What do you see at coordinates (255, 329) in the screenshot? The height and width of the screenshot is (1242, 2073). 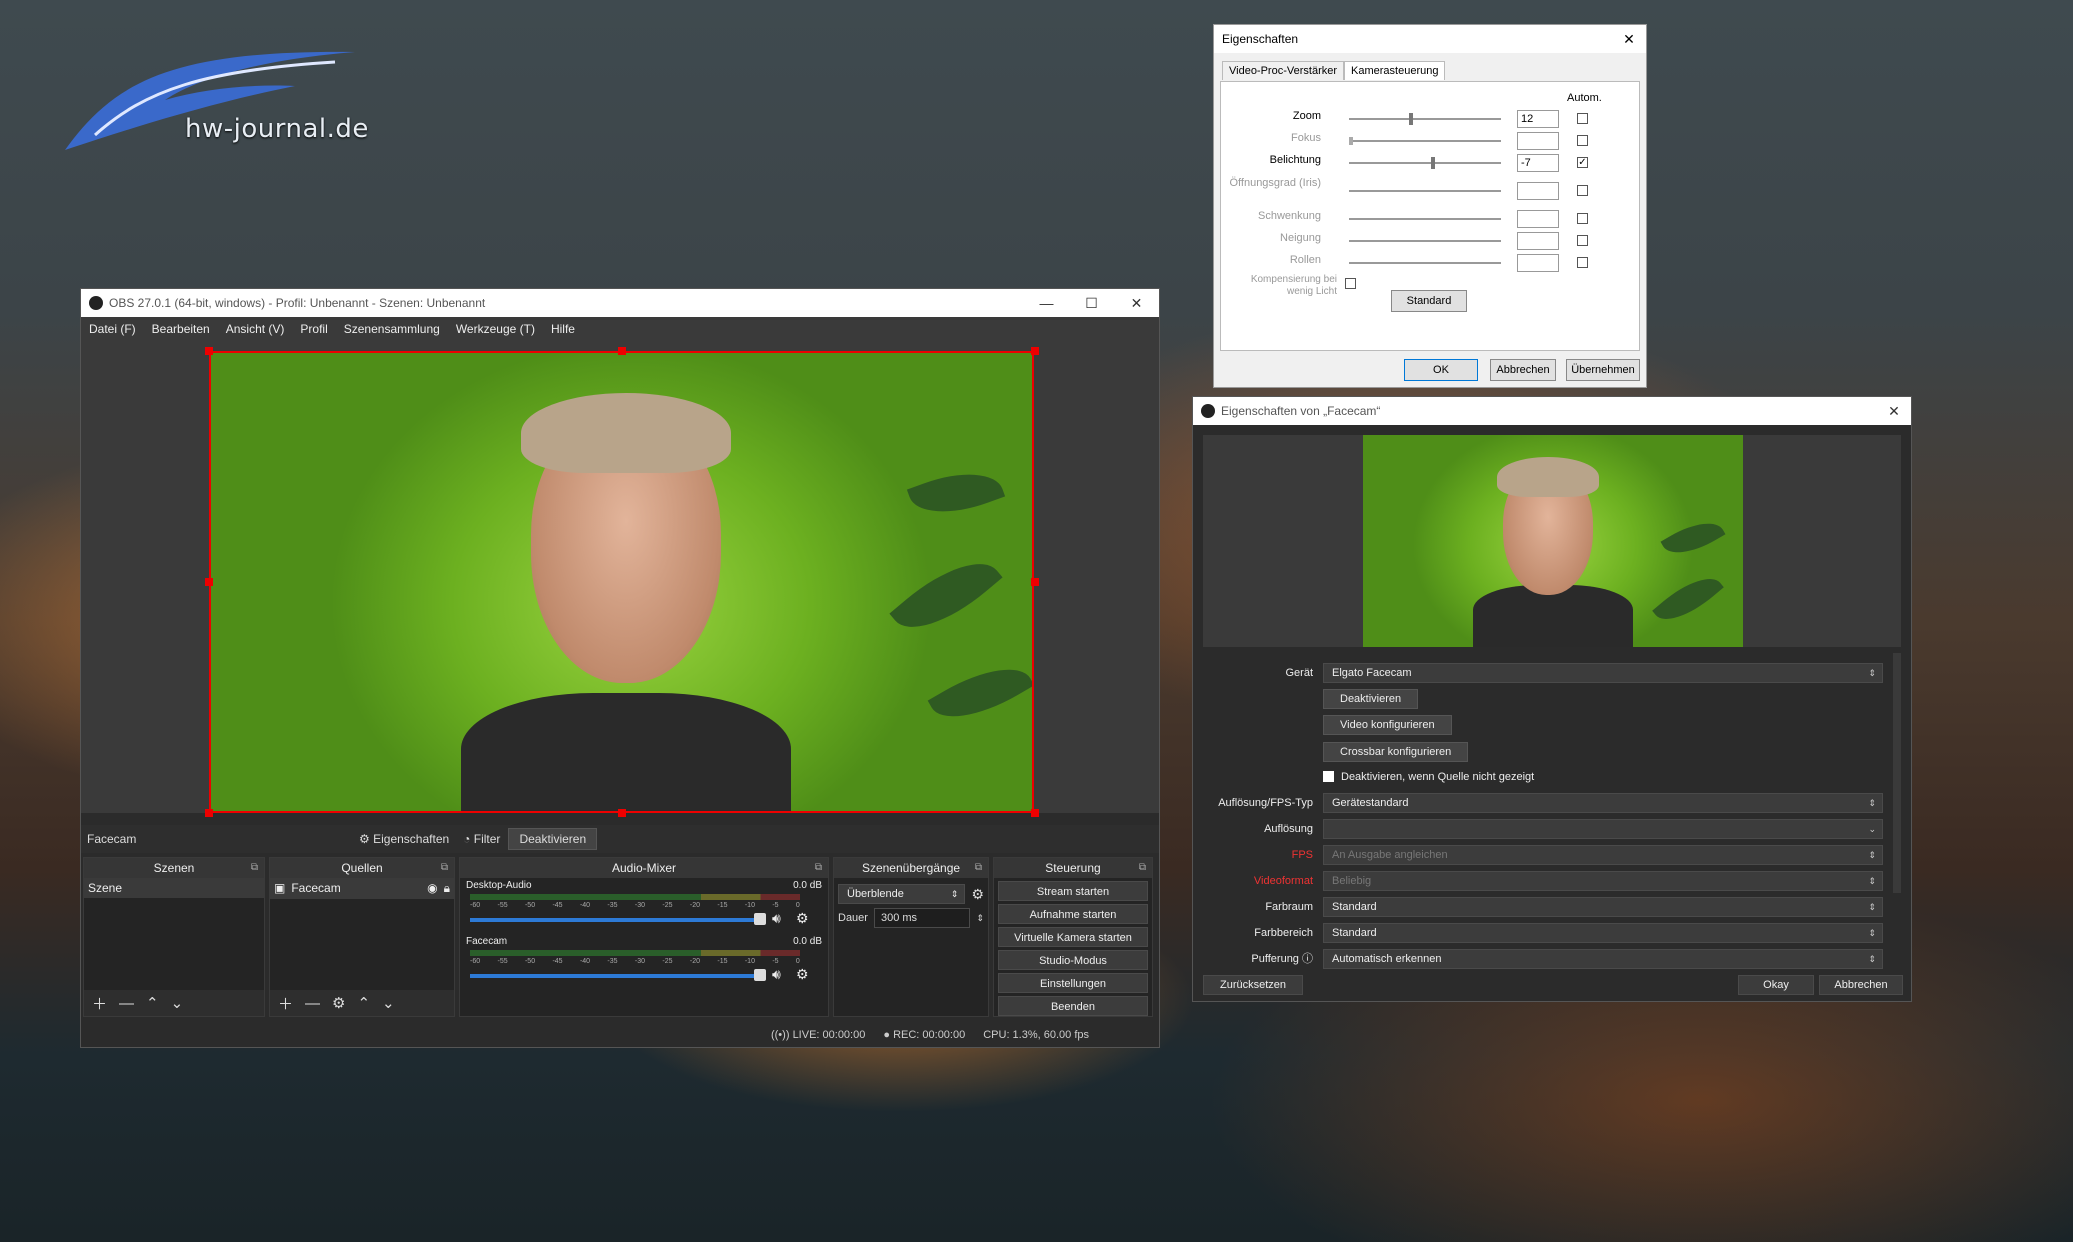 I see `menu-view: Ansicht (V)` at bounding box center [255, 329].